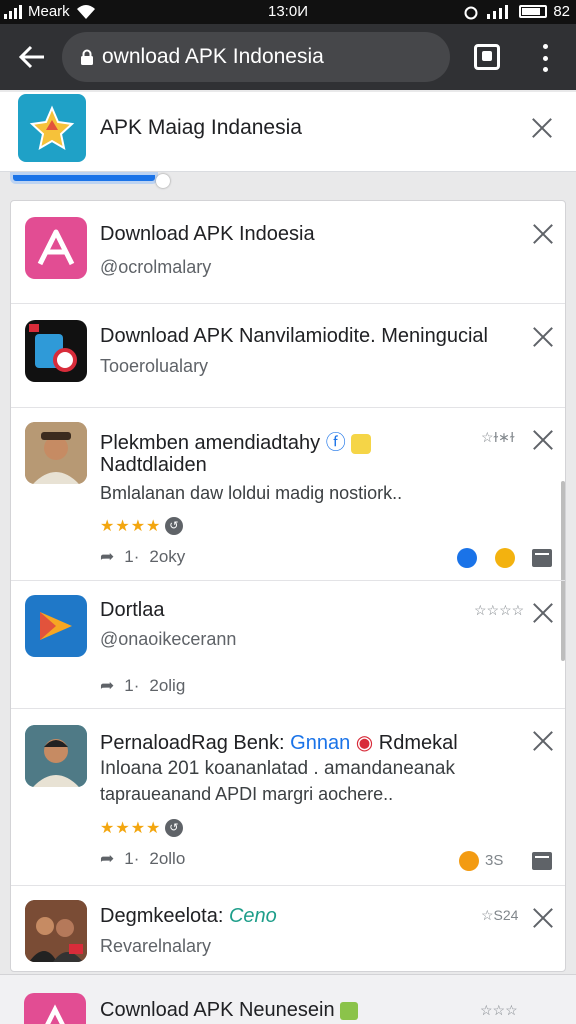 This screenshot has width=576, height=1024. Describe the element at coordinates (499, 1010) in the screenshot. I see `rating-text: ☆☆☆` at that location.